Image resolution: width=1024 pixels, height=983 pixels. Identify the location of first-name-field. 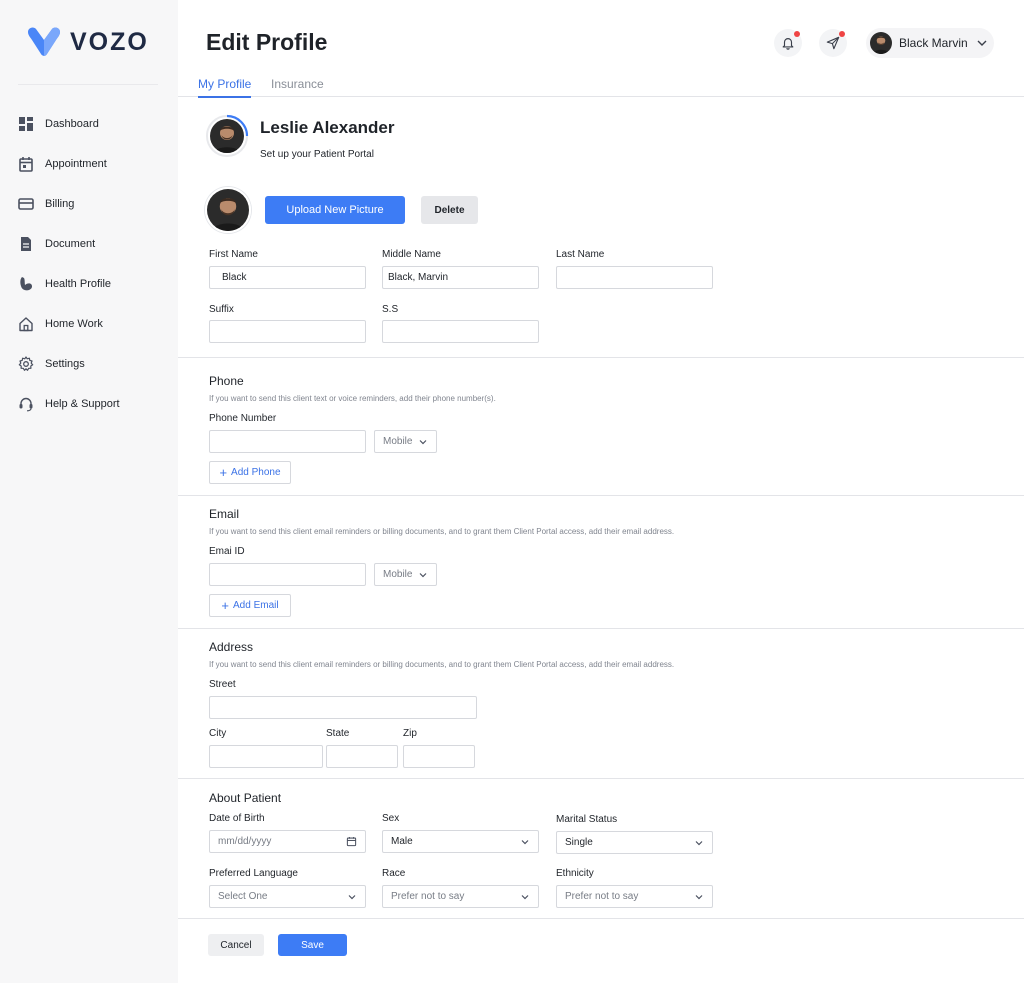
(287, 277).